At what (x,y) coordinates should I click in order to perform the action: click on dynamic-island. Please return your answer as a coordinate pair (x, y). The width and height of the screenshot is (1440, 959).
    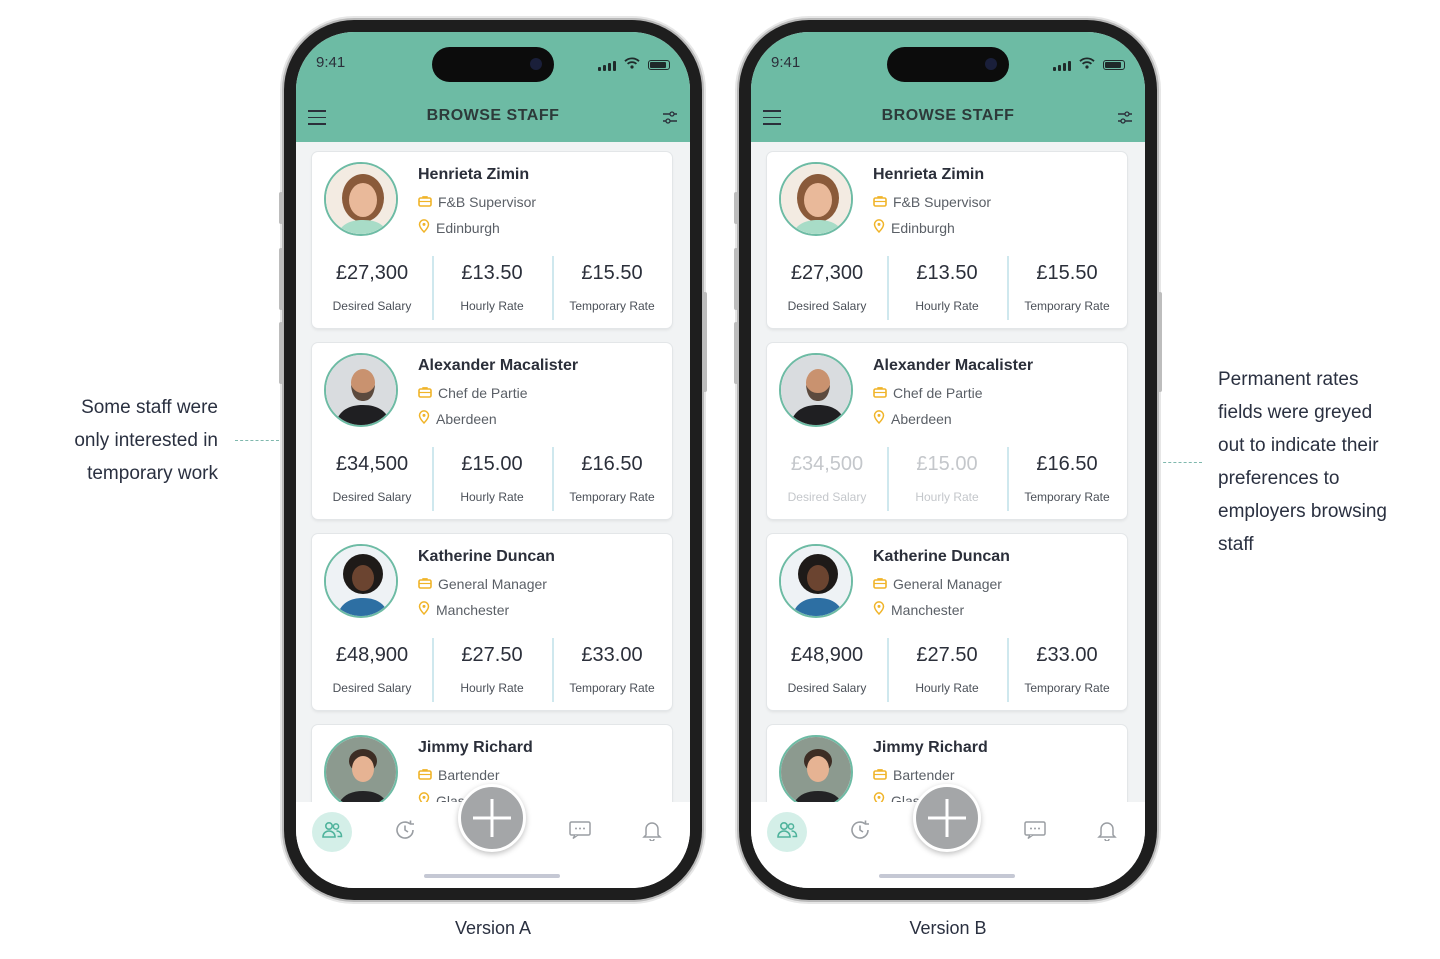
    Looking at the image, I should click on (493, 64).